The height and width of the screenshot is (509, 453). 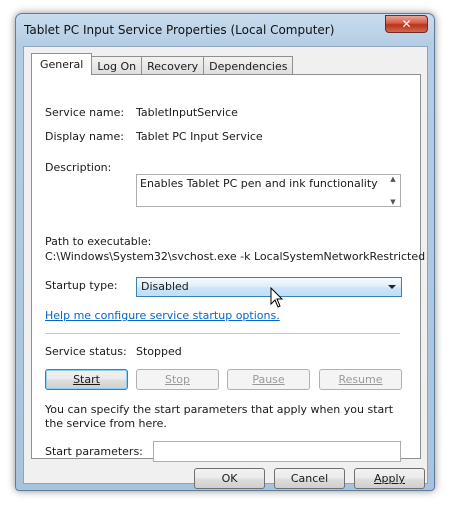 I want to click on description-scrollbar: ▲ ▼, so click(x=393, y=190).